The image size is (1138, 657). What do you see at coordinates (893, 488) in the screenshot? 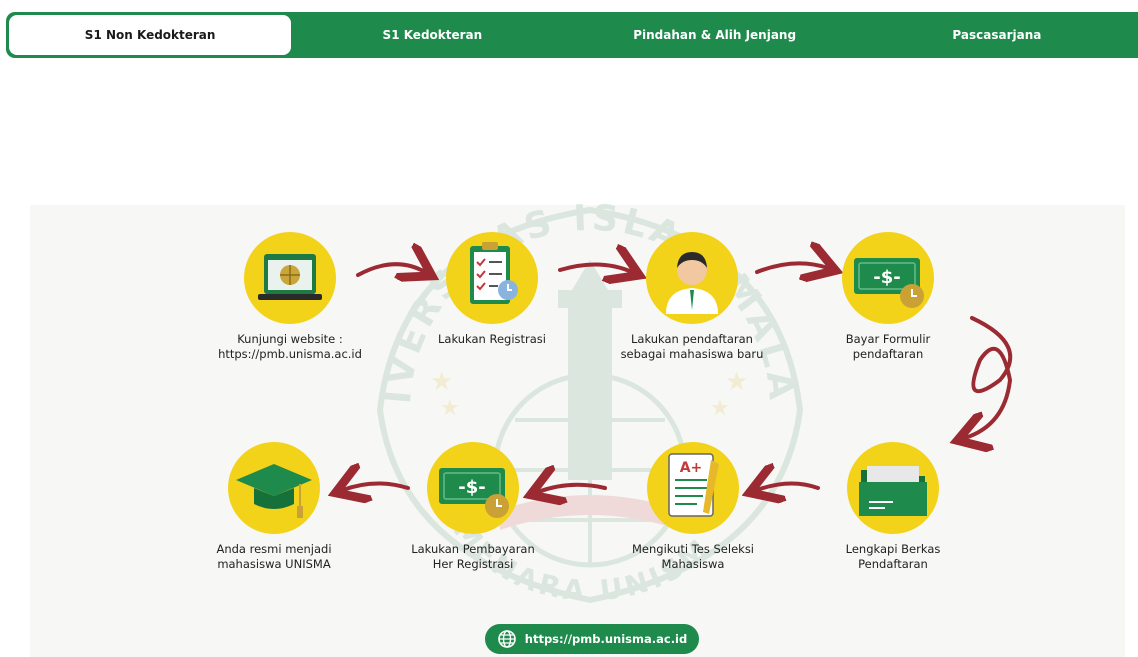
I see `folder-icon` at bounding box center [893, 488].